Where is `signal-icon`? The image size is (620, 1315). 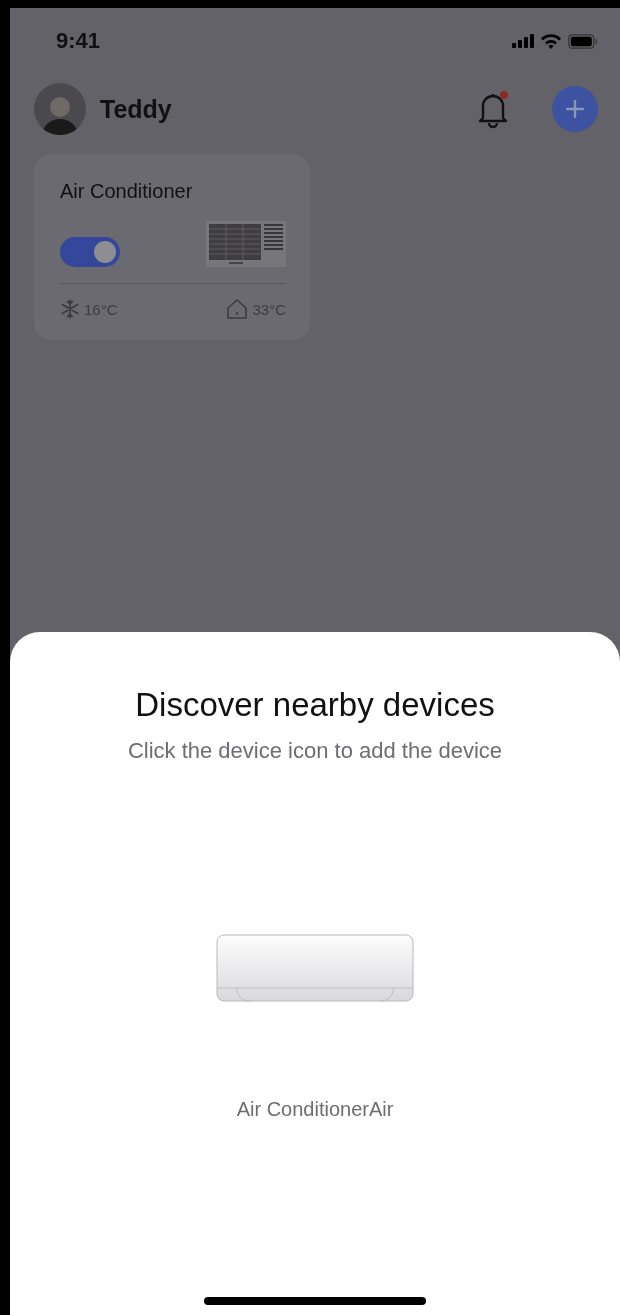
signal-icon is located at coordinates (523, 41).